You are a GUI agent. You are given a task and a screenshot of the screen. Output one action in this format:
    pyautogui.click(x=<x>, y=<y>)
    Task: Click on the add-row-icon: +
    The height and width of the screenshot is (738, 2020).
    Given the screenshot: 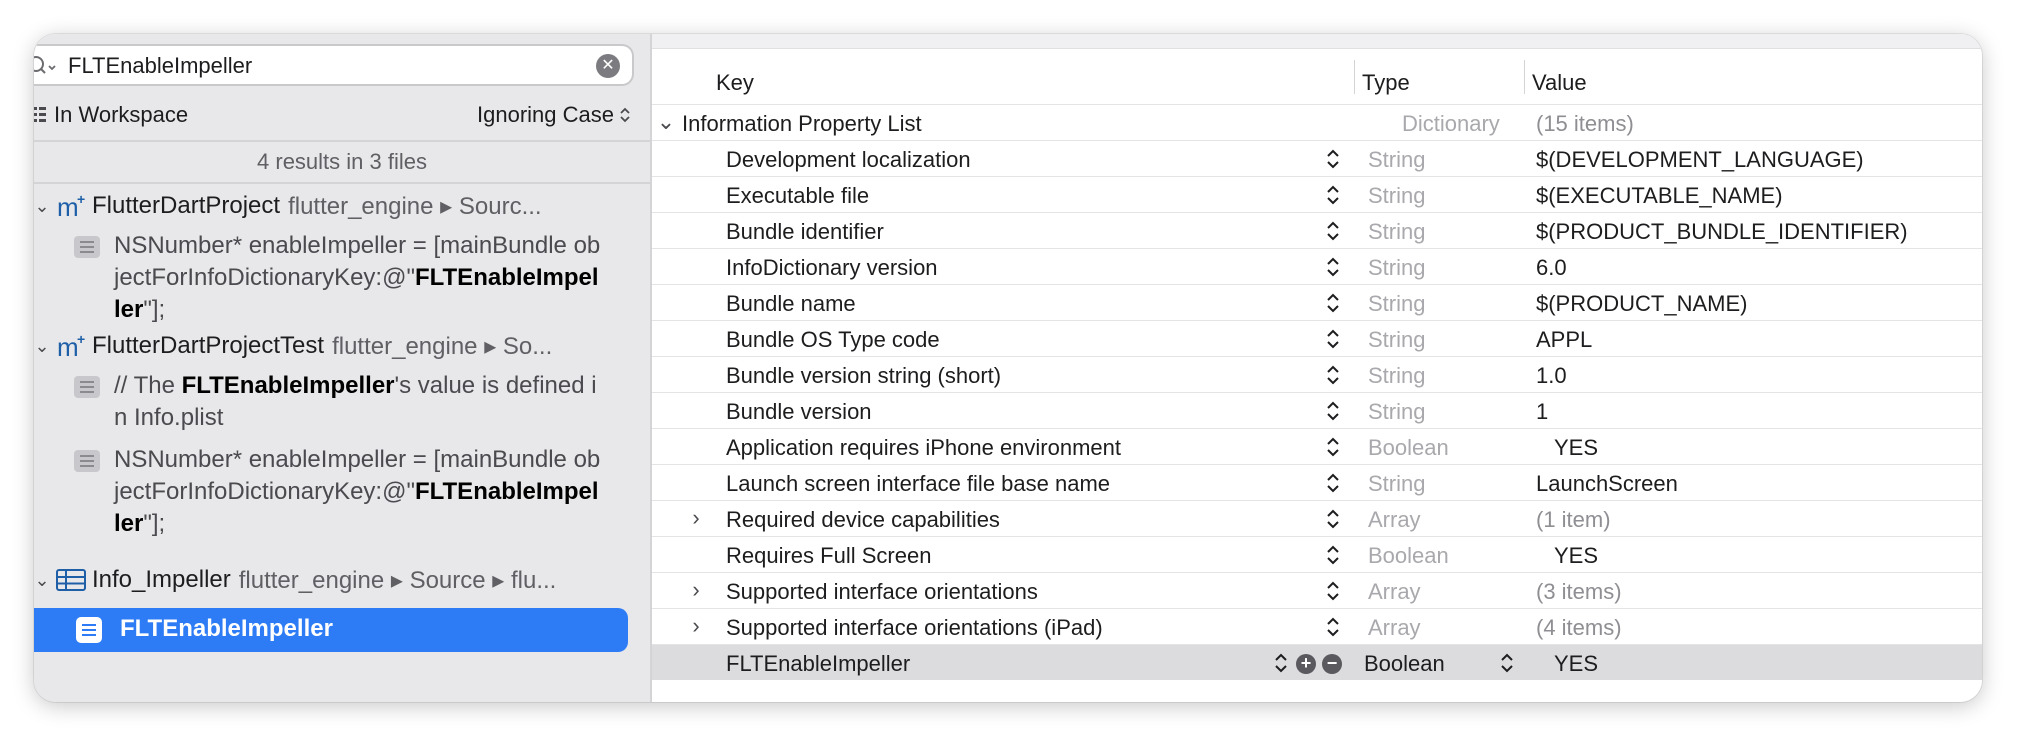 What is the action you would take?
    pyautogui.click(x=1306, y=664)
    